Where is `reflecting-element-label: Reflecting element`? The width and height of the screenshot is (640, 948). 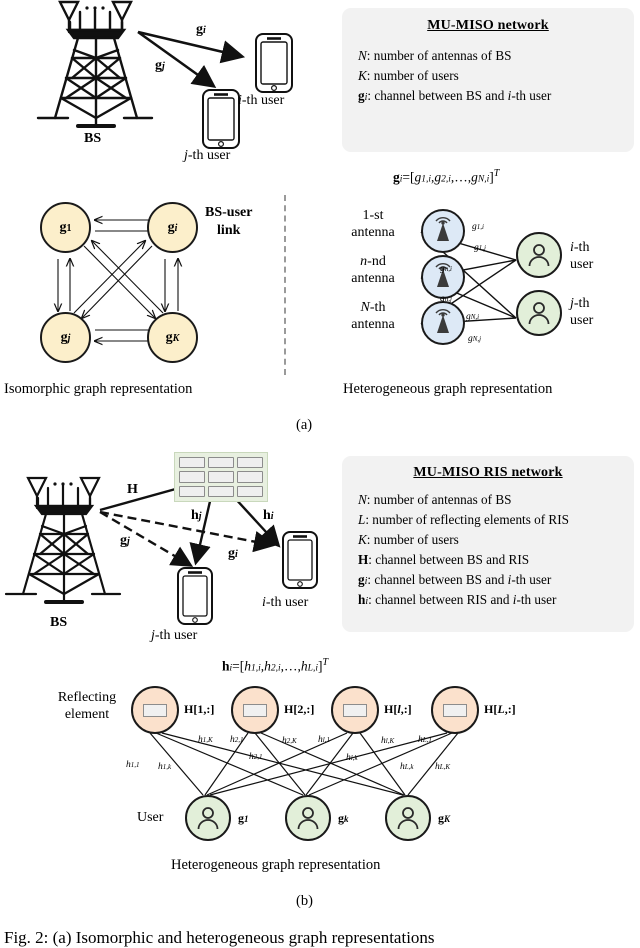
reflecting-element-label: Reflecting element is located at coordinates (87, 706).